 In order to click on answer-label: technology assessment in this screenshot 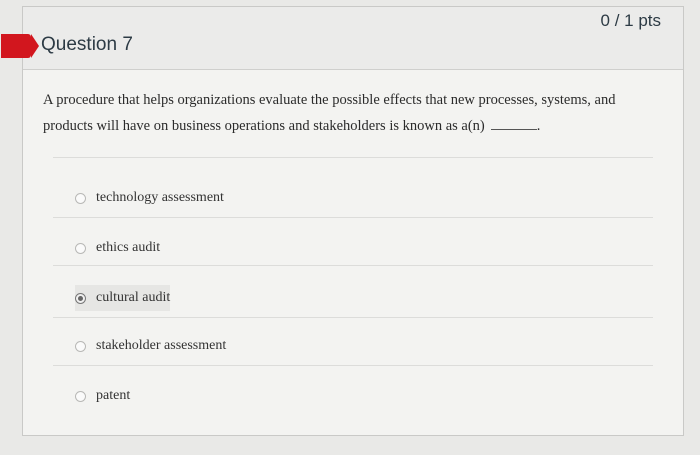, I will do `click(160, 197)`.